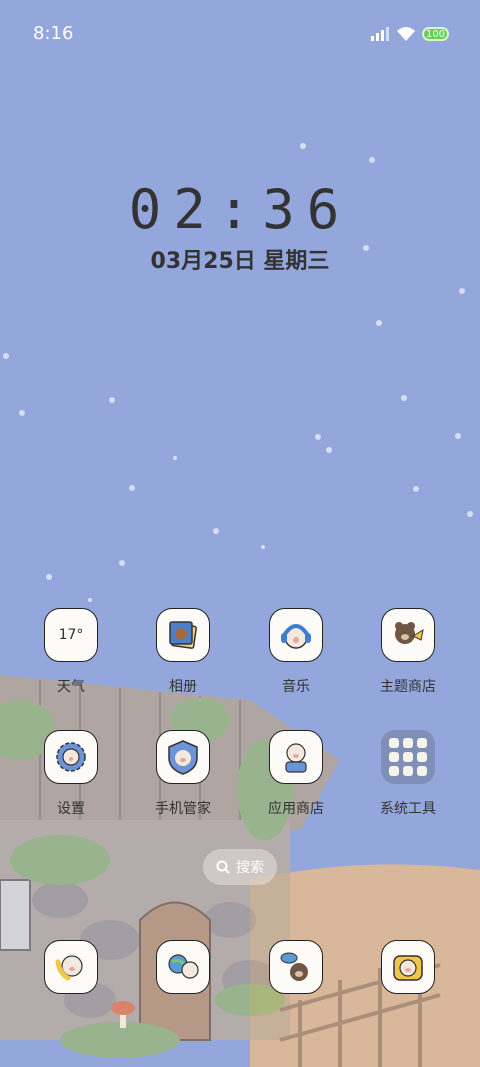  I want to click on app-weather: 17° 天气, so click(71, 663).